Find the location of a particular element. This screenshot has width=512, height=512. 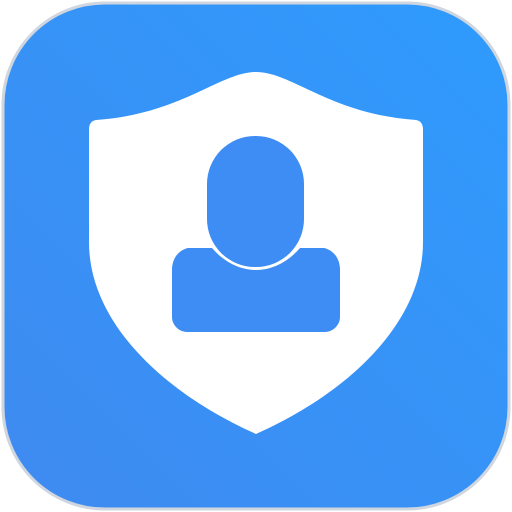

user-head-shape is located at coordinates (255, 201).